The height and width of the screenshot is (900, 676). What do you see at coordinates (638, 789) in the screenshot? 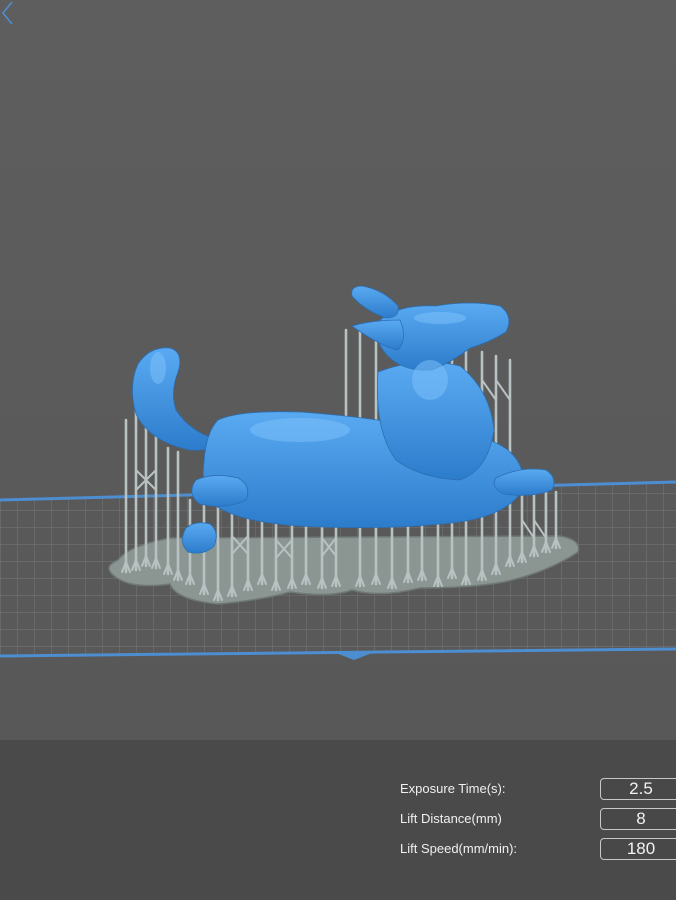
I see `exposure-time-input` at bounding box center [638, 789].